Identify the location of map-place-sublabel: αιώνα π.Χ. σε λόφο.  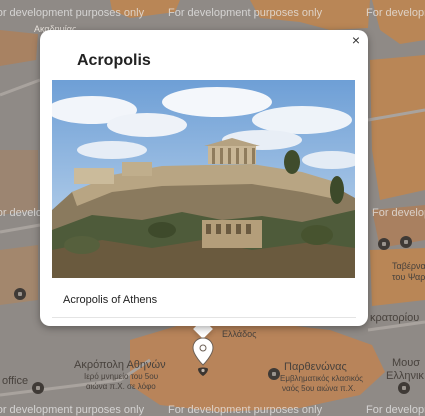
(121, 386).